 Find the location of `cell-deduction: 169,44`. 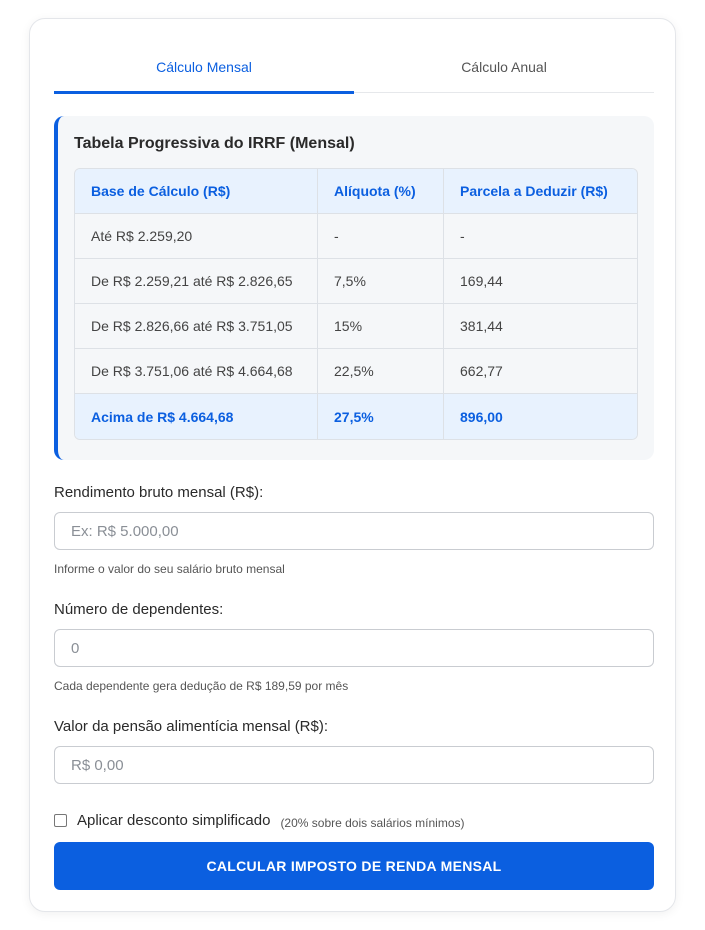

cell-deduction: 169,44 is located at coordinates (540, 281).